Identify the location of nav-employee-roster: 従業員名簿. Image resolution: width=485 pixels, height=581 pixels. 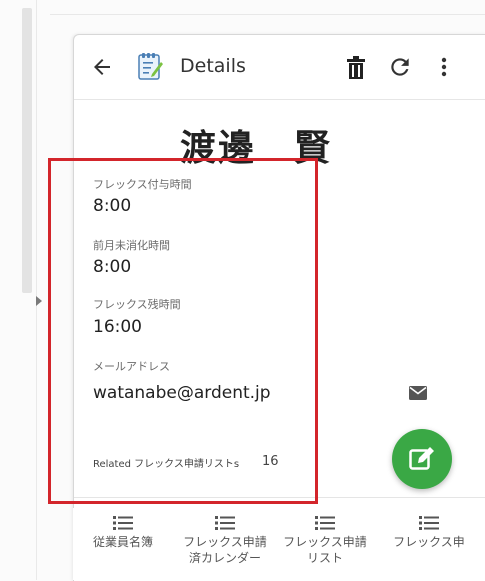
(123, 544).